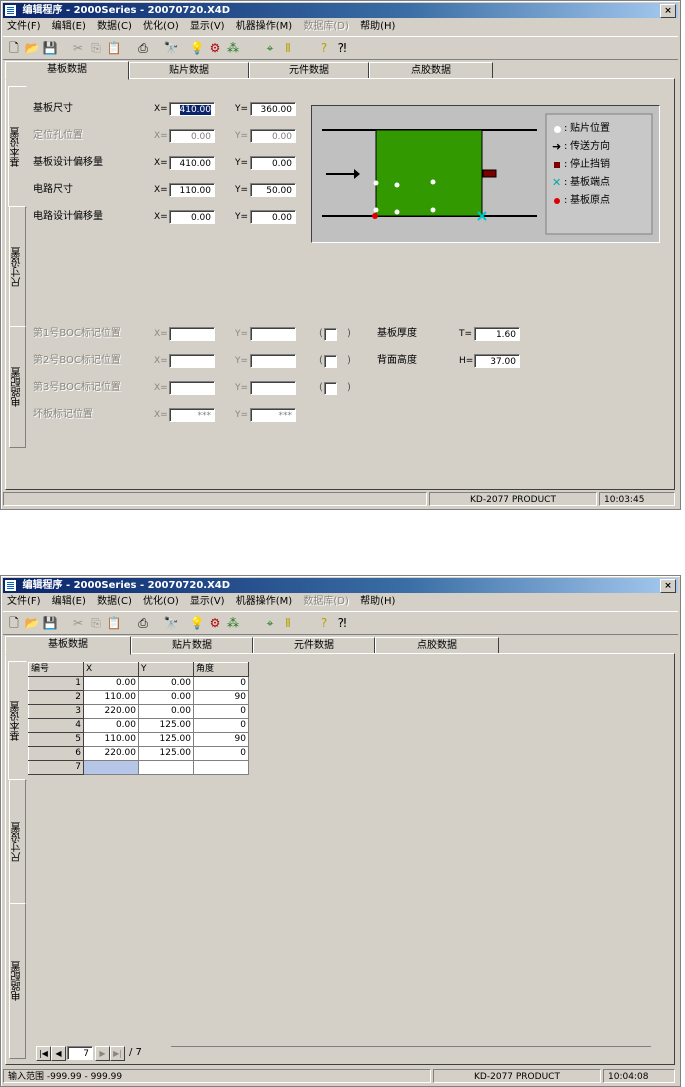 The image size is (685, 1087). What do you see at coordinates (161, 26) in the screenshot?
I see `menu-optimize: 优化(O)` at bounding box center [161, 26].